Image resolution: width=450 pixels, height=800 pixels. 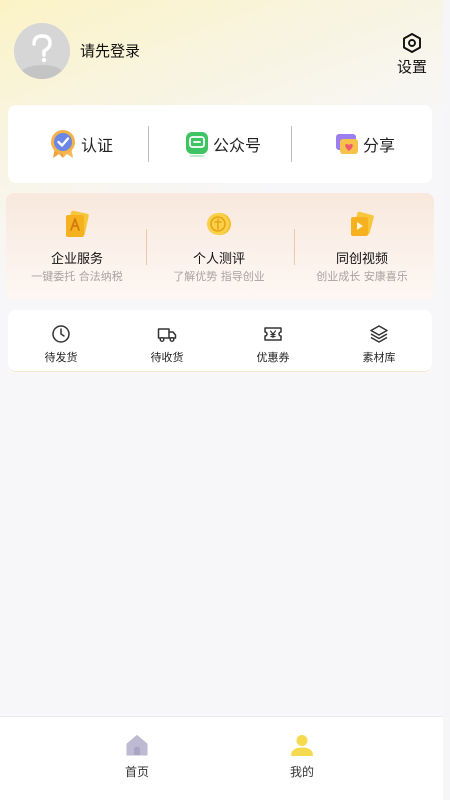 I want to click on layers-icon, so click(x=379, y=334).